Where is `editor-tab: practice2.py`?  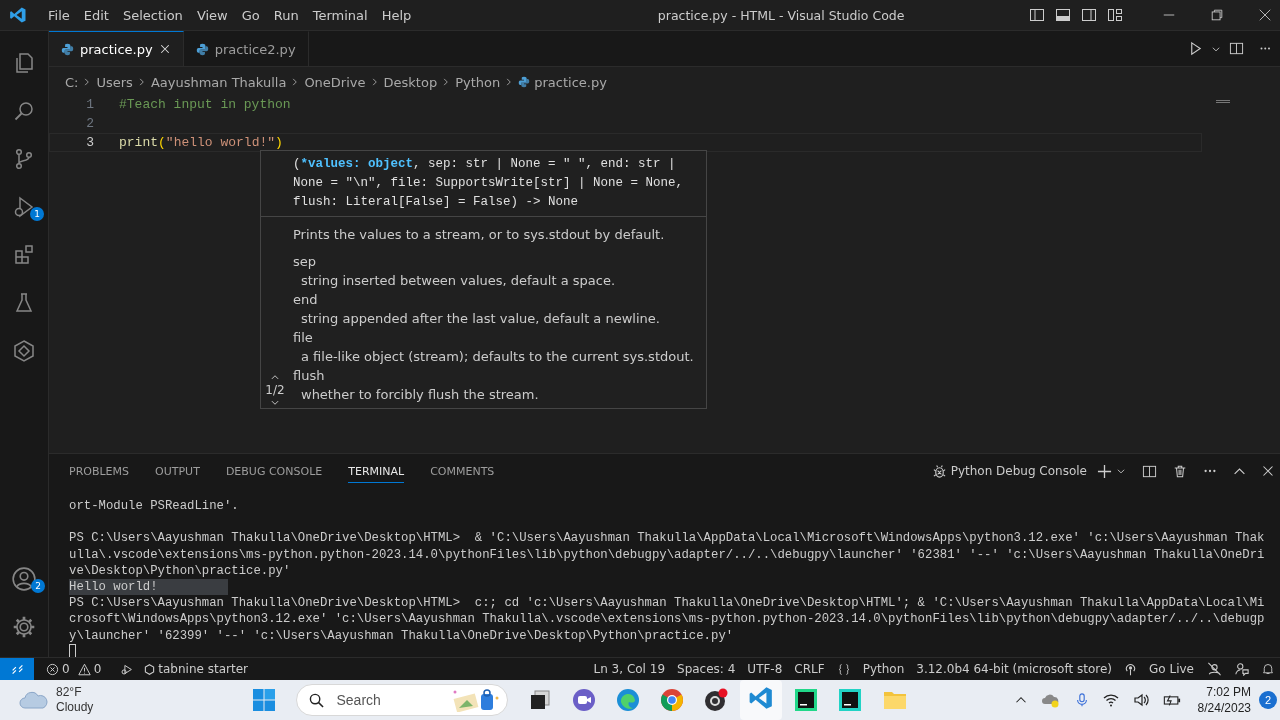
editor-tab: practice2.py is located at coordinates (246, 48).